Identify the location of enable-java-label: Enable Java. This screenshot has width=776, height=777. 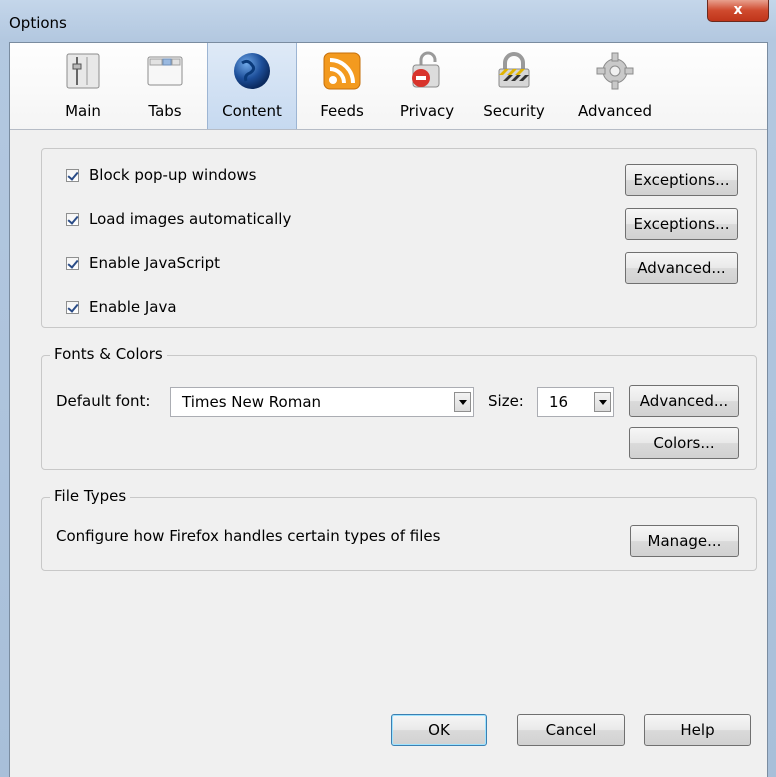
(133, 307).